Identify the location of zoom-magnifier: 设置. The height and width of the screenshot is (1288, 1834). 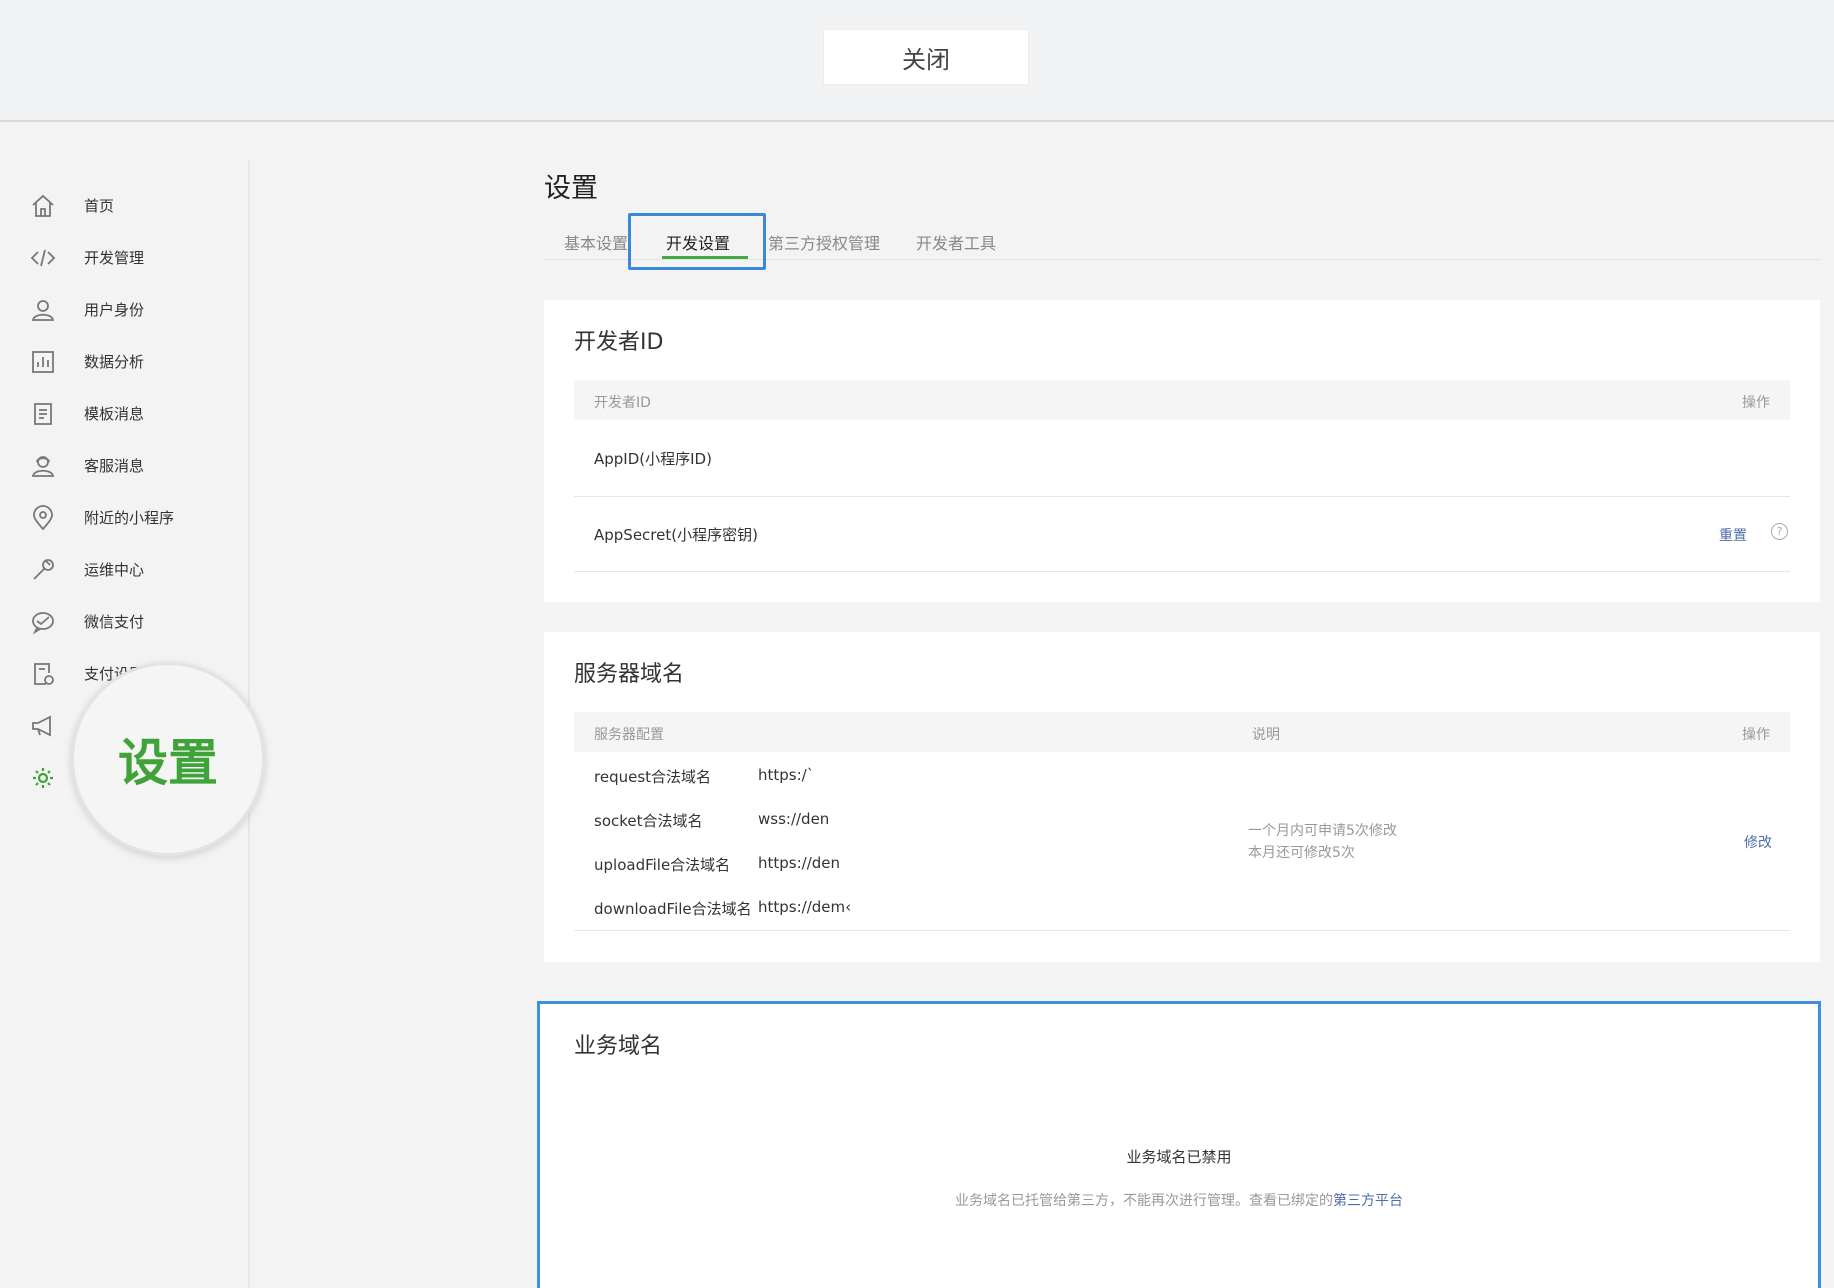
(168, 759).